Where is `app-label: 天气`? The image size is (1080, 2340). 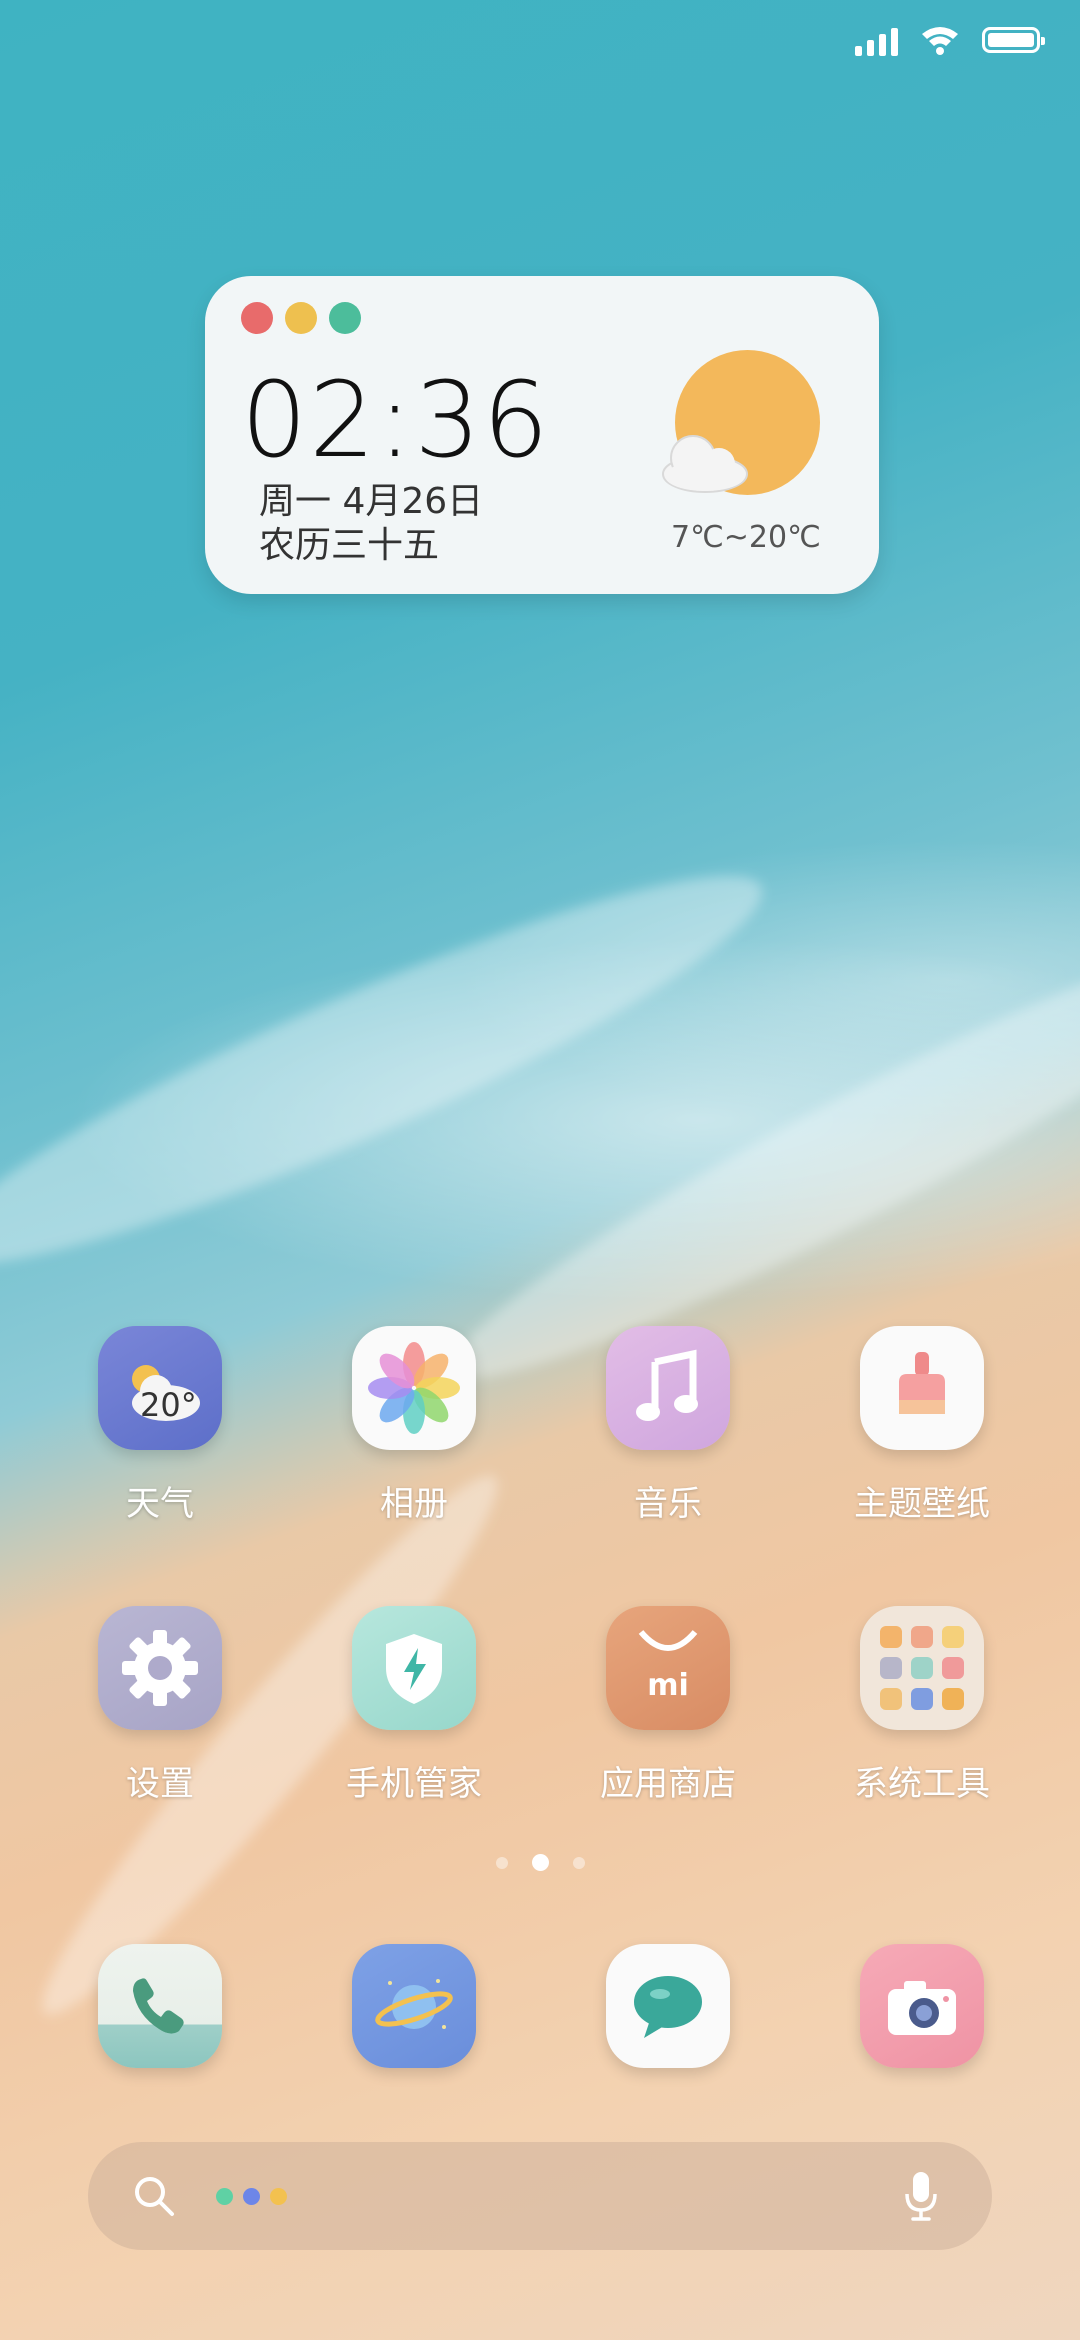
app-label: 天气 is located at coordinates (160, 1504).